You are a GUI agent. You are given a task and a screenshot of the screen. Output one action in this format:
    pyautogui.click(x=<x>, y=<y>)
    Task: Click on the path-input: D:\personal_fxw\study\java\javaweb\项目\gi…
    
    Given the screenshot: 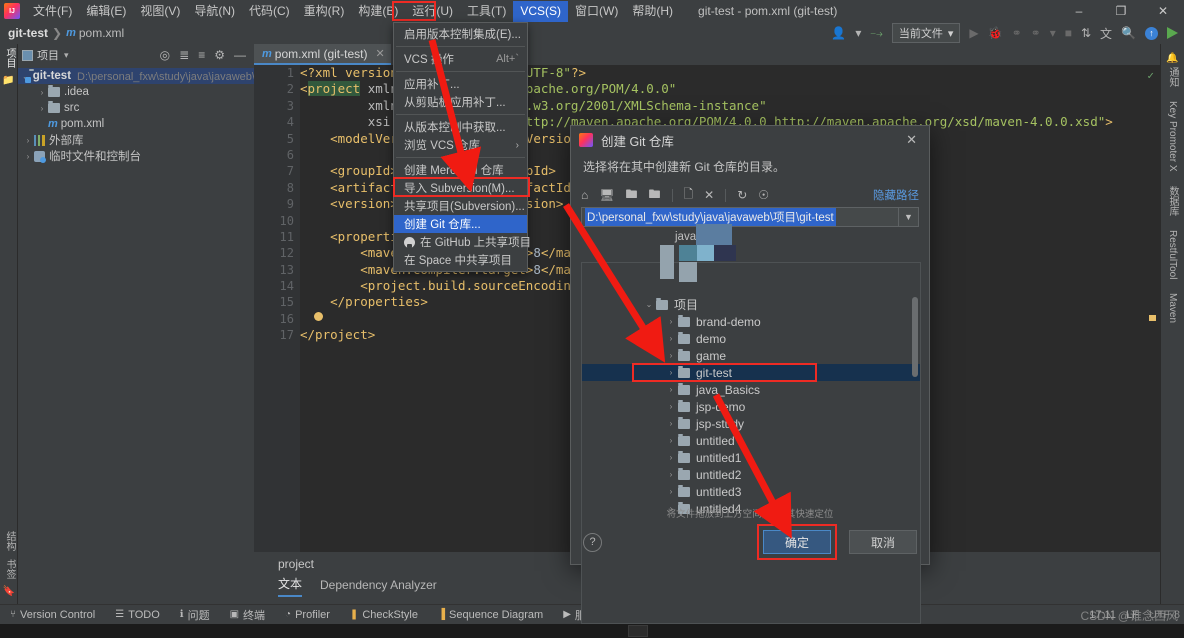 What is the action you would take?
    pyautogui.click(x=740, y=217)
    